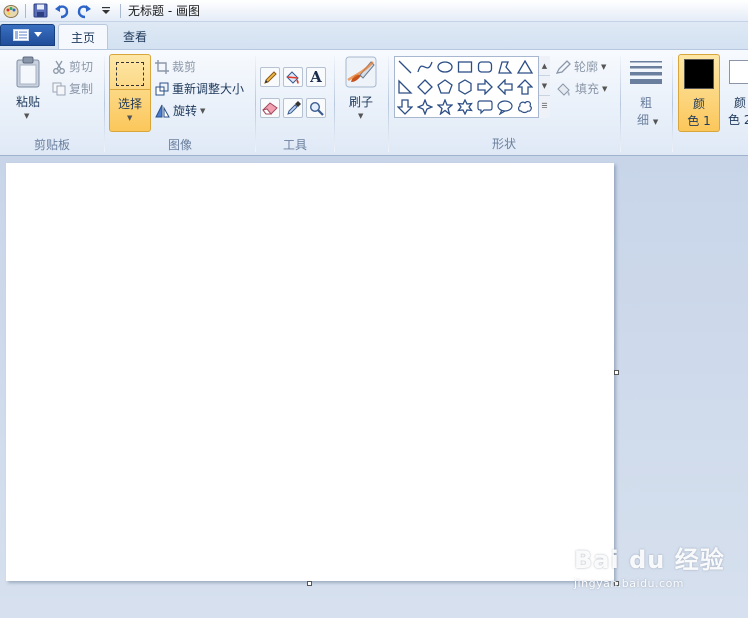 The width and height of the screenshot is (748, 618). I want to click on cloud-callout-icon, so click(525, 107).